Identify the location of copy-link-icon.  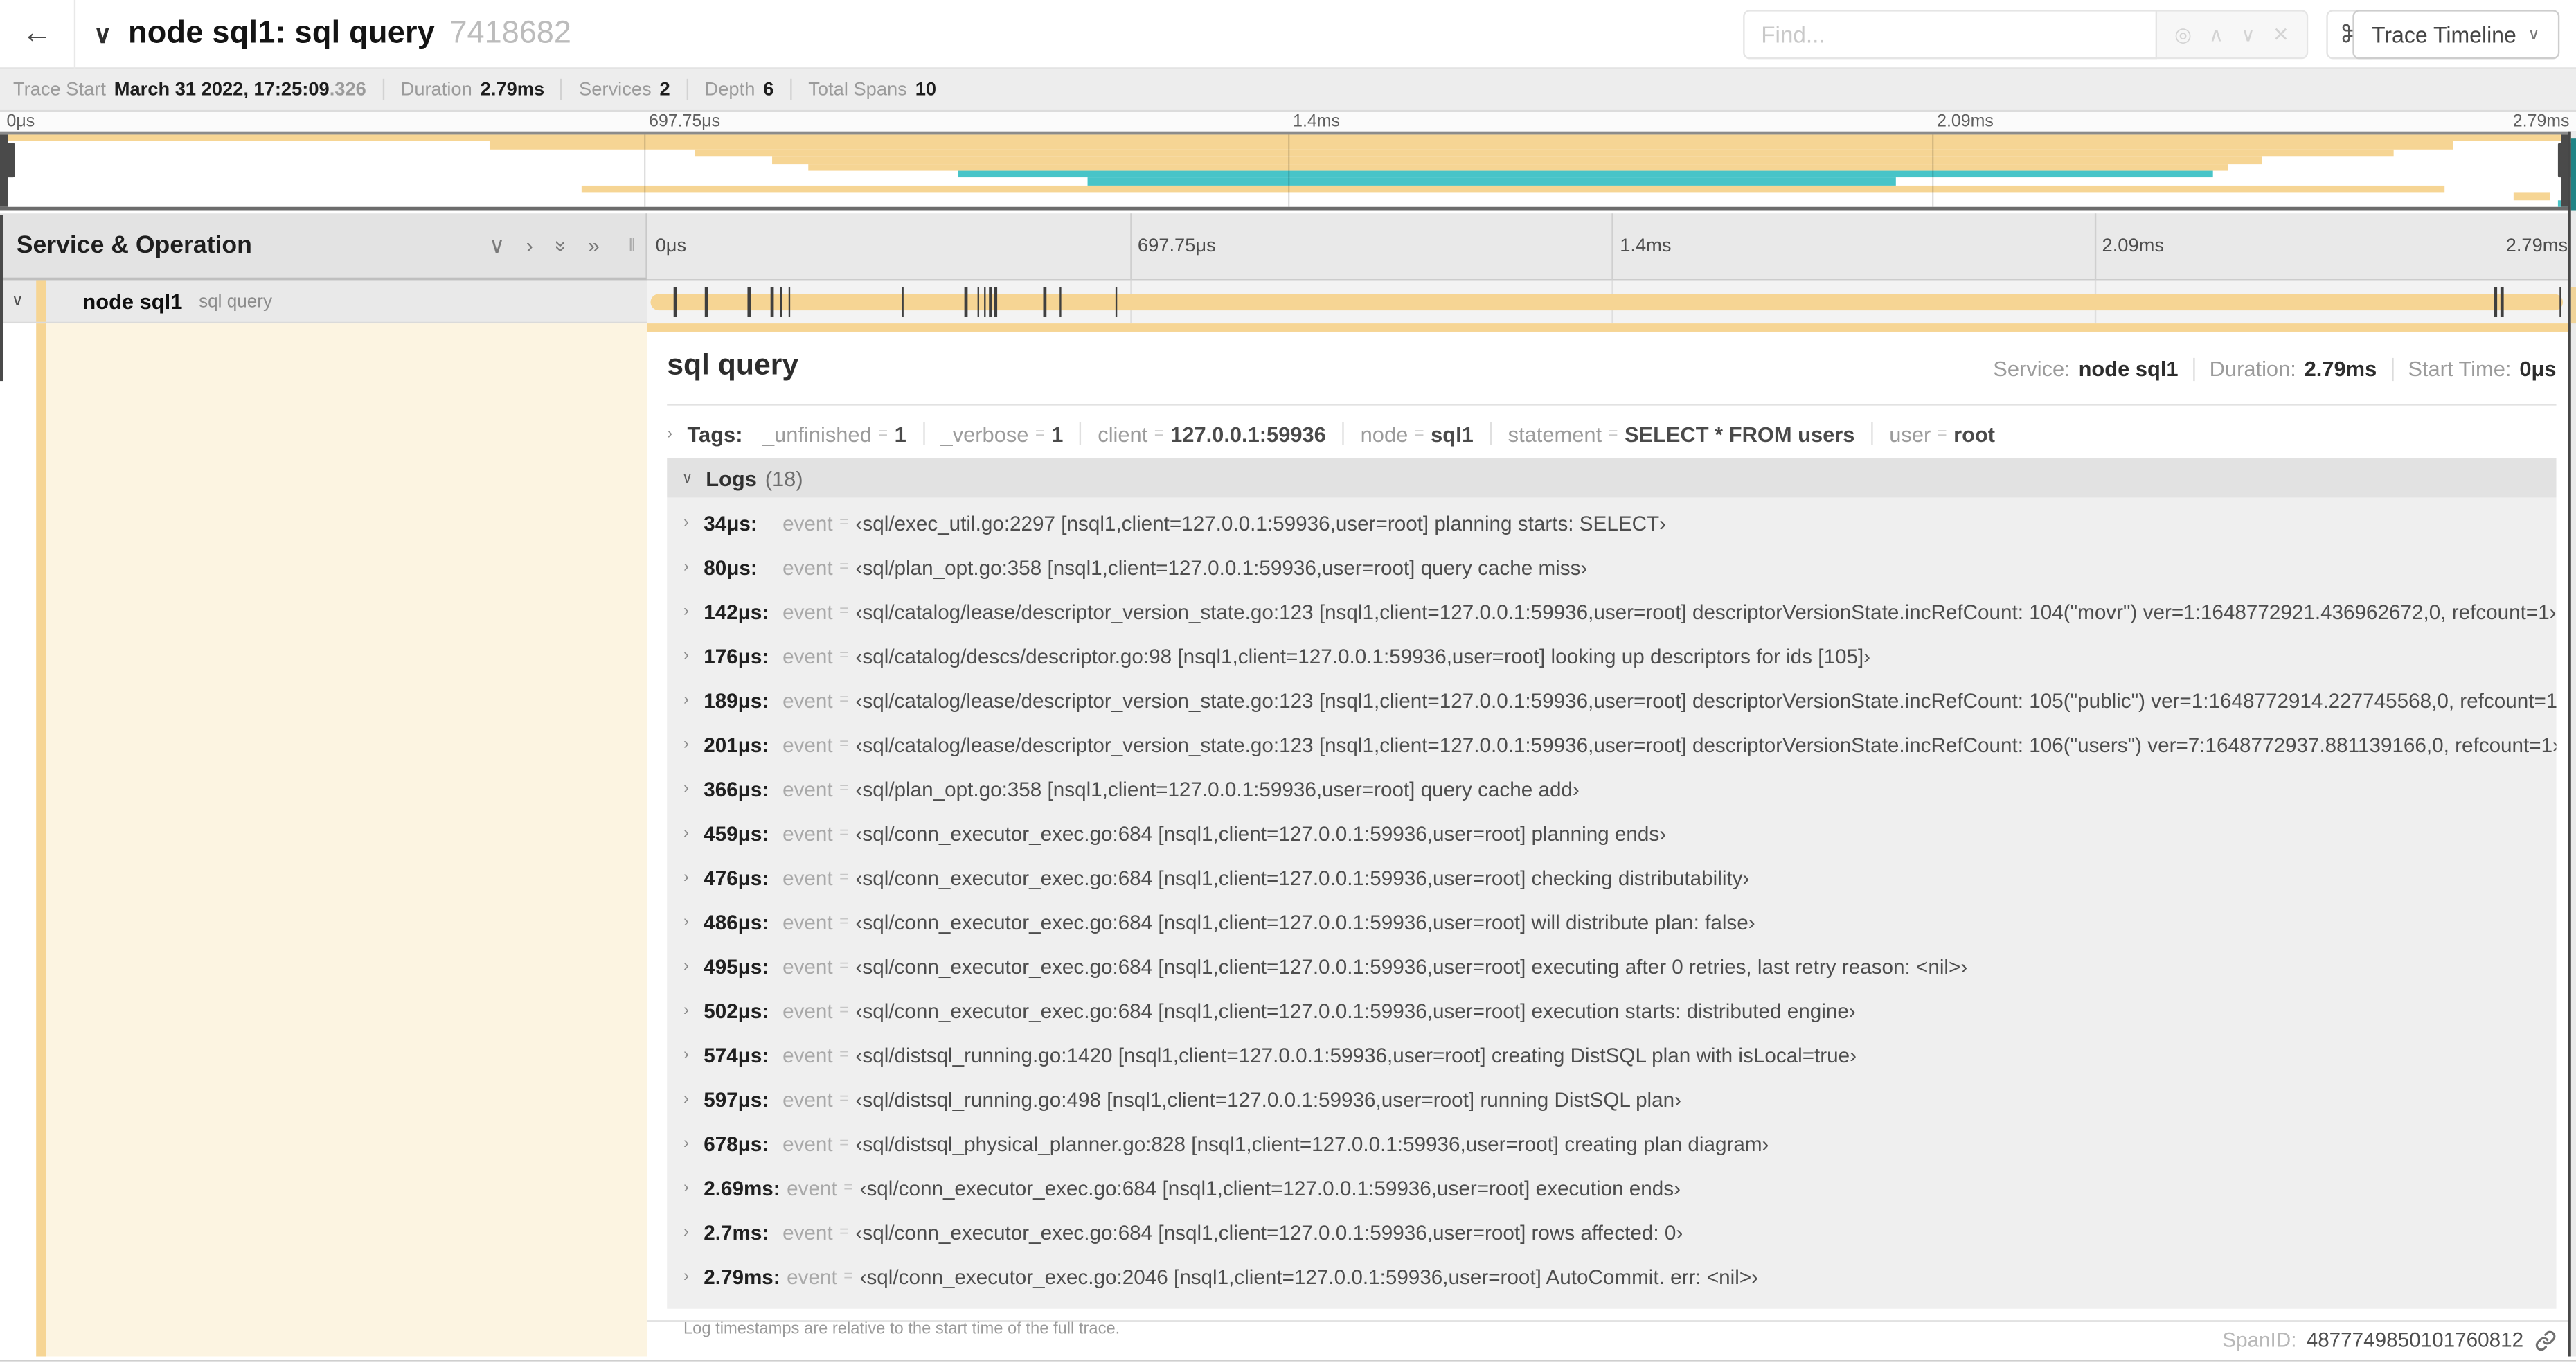
(2546, 1340).